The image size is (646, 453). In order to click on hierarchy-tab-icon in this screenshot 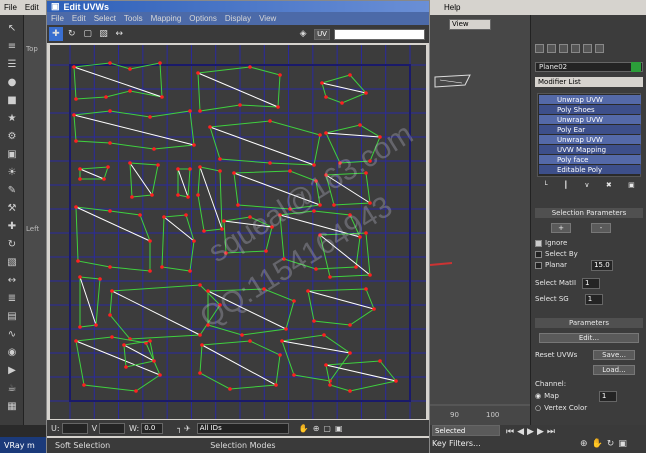, I will do `click(563, 48)`.